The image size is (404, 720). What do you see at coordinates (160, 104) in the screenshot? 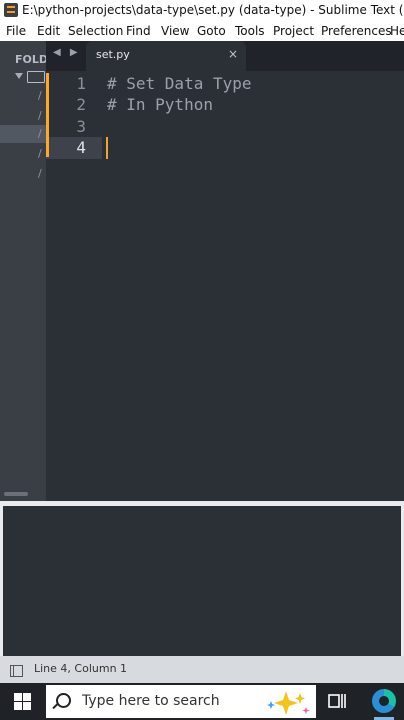
I see `code-line: # In Python` at bounding box center [160, 104].